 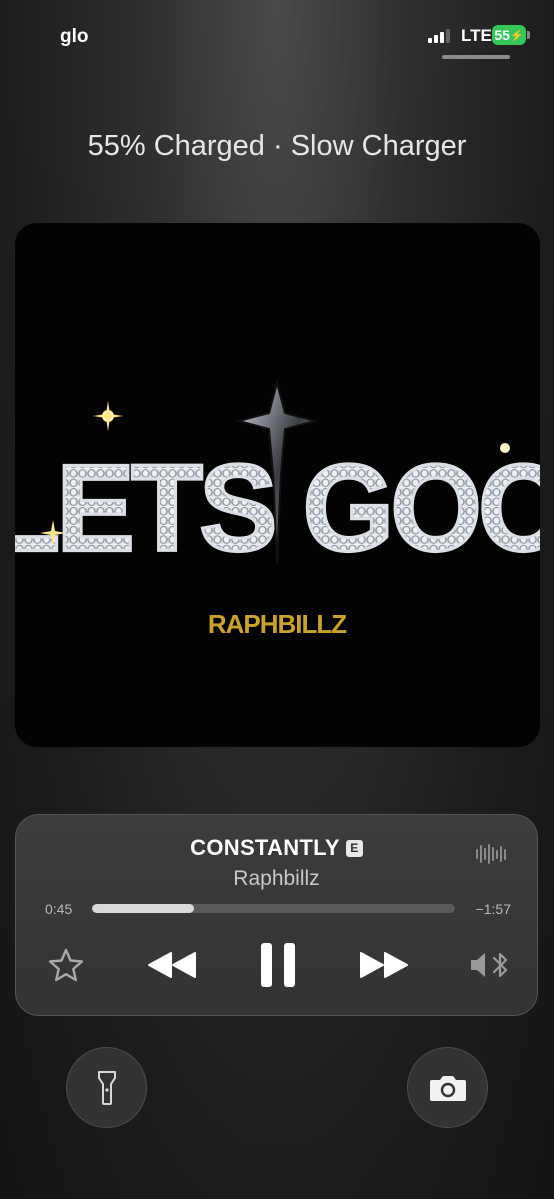 I want to click on previous-track-button, so click(x=172, y=965).